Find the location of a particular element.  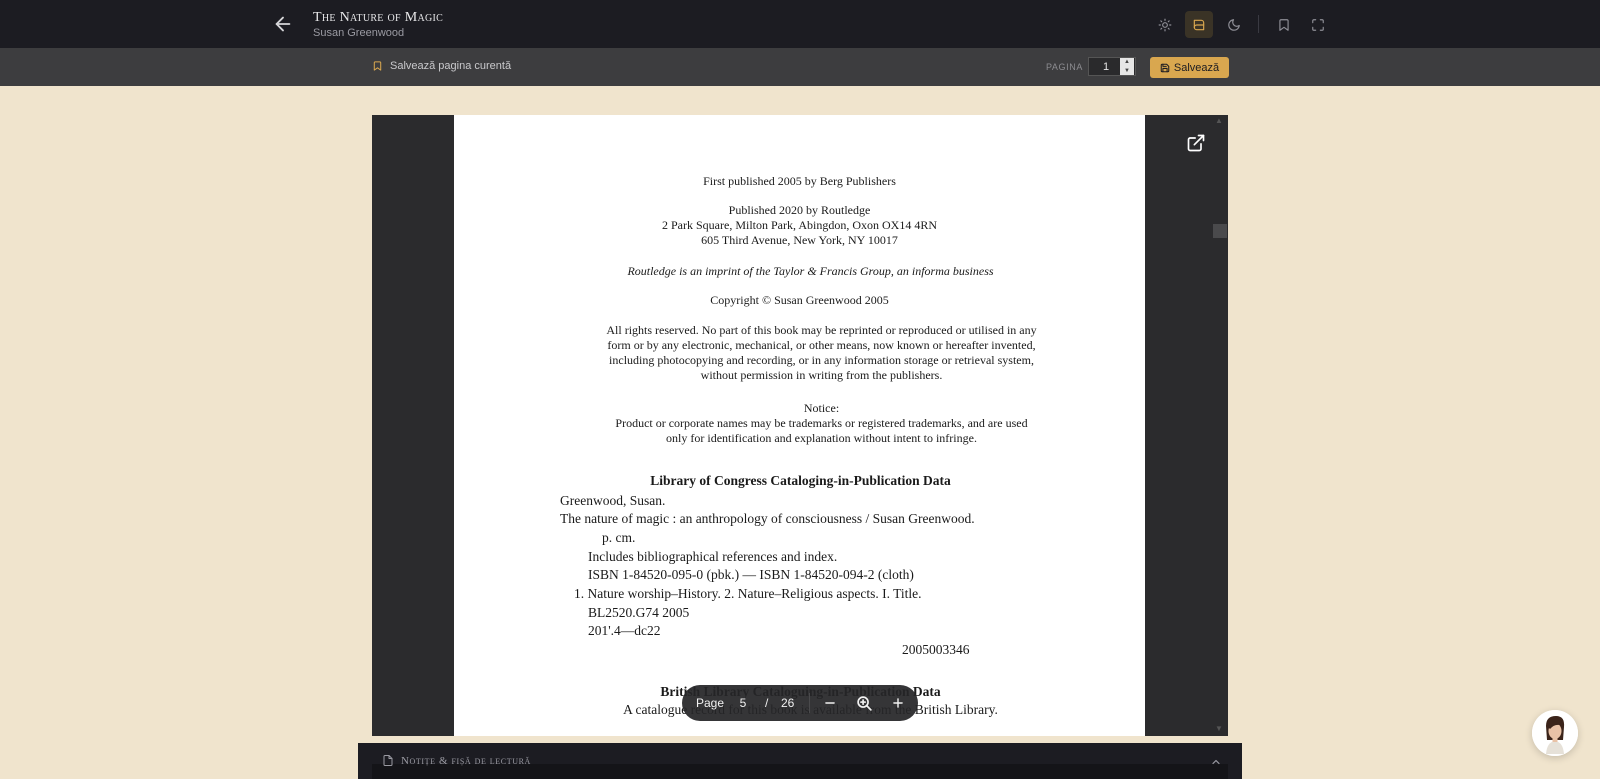

save-current-page-label: Salvează pagina curentă is located at coordinates (451, 66).